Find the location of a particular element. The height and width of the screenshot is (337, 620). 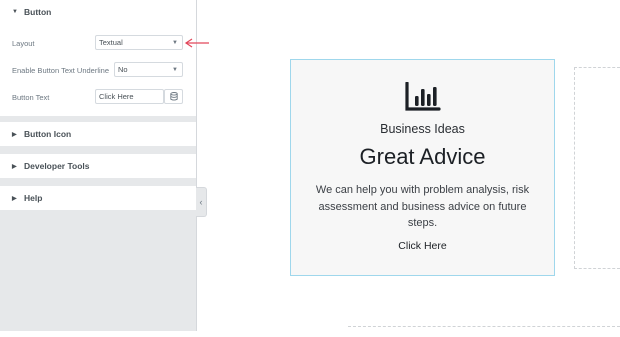

dynamic-tags-button is located at coordinates (173, 96).